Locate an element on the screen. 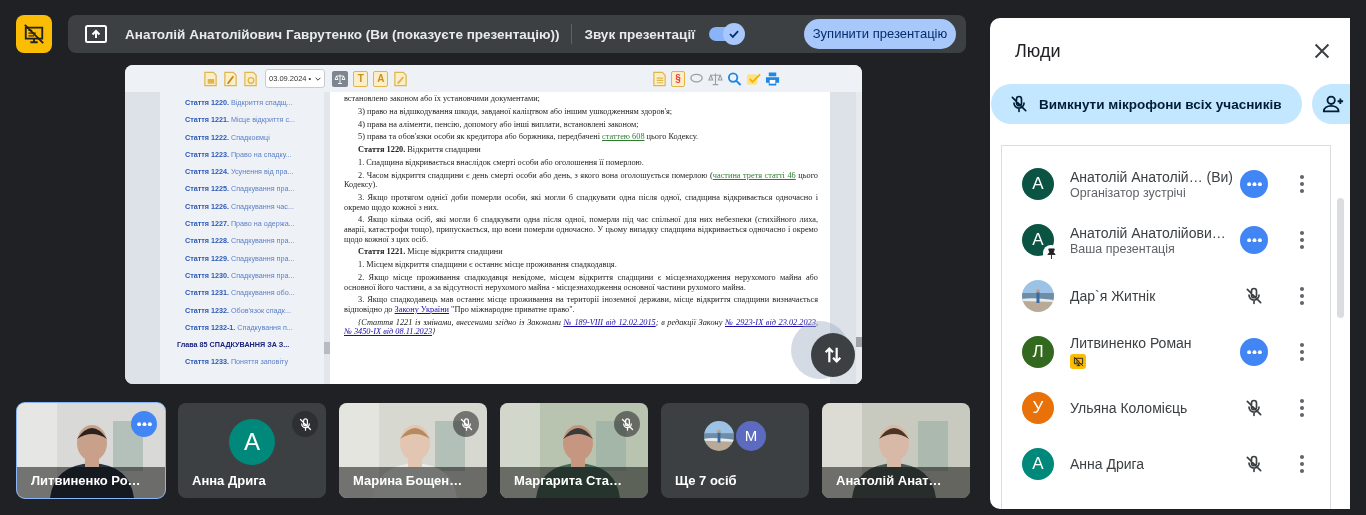 This screenshot has width=1366, height=515. participant-row: Дар`я Житнік is located at coordinates (1166, 296).